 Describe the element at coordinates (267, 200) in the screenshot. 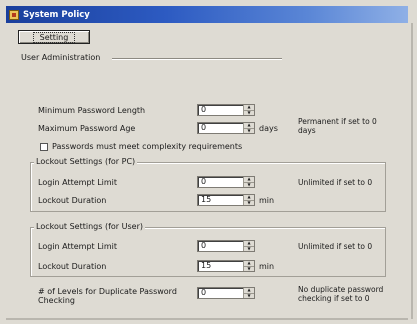

I see `lockout-pc-duration-unit: min` at that location.